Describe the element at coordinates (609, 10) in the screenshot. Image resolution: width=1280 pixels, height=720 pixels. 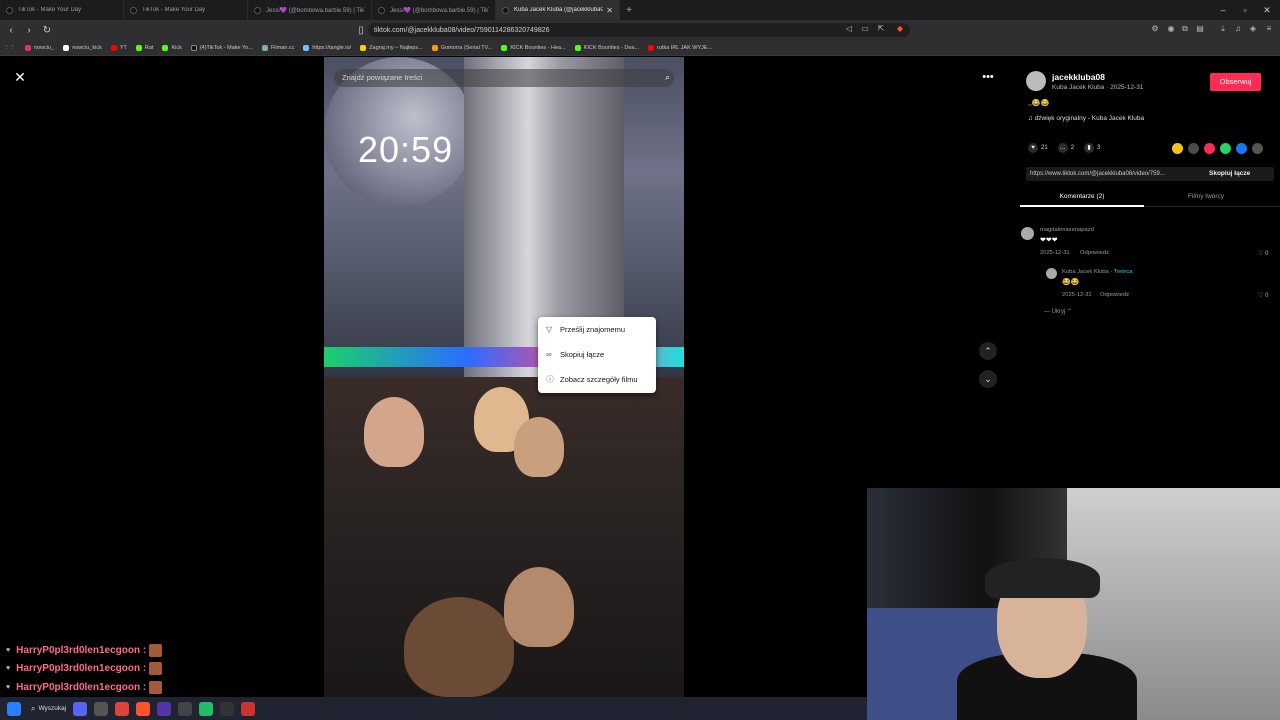
I see `close-tab-icon: ✕` at that location.